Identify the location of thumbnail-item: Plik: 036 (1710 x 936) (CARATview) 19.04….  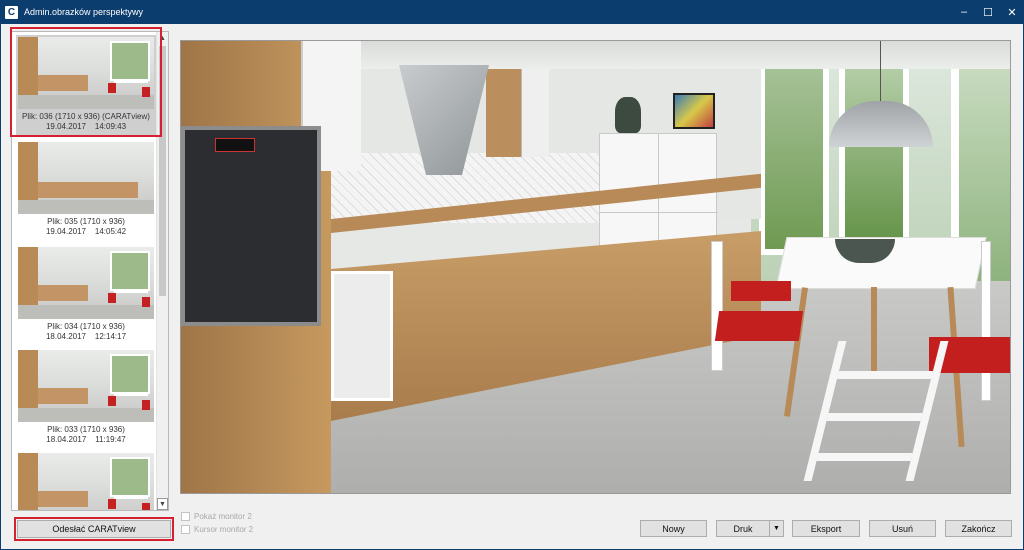
(86, 86).